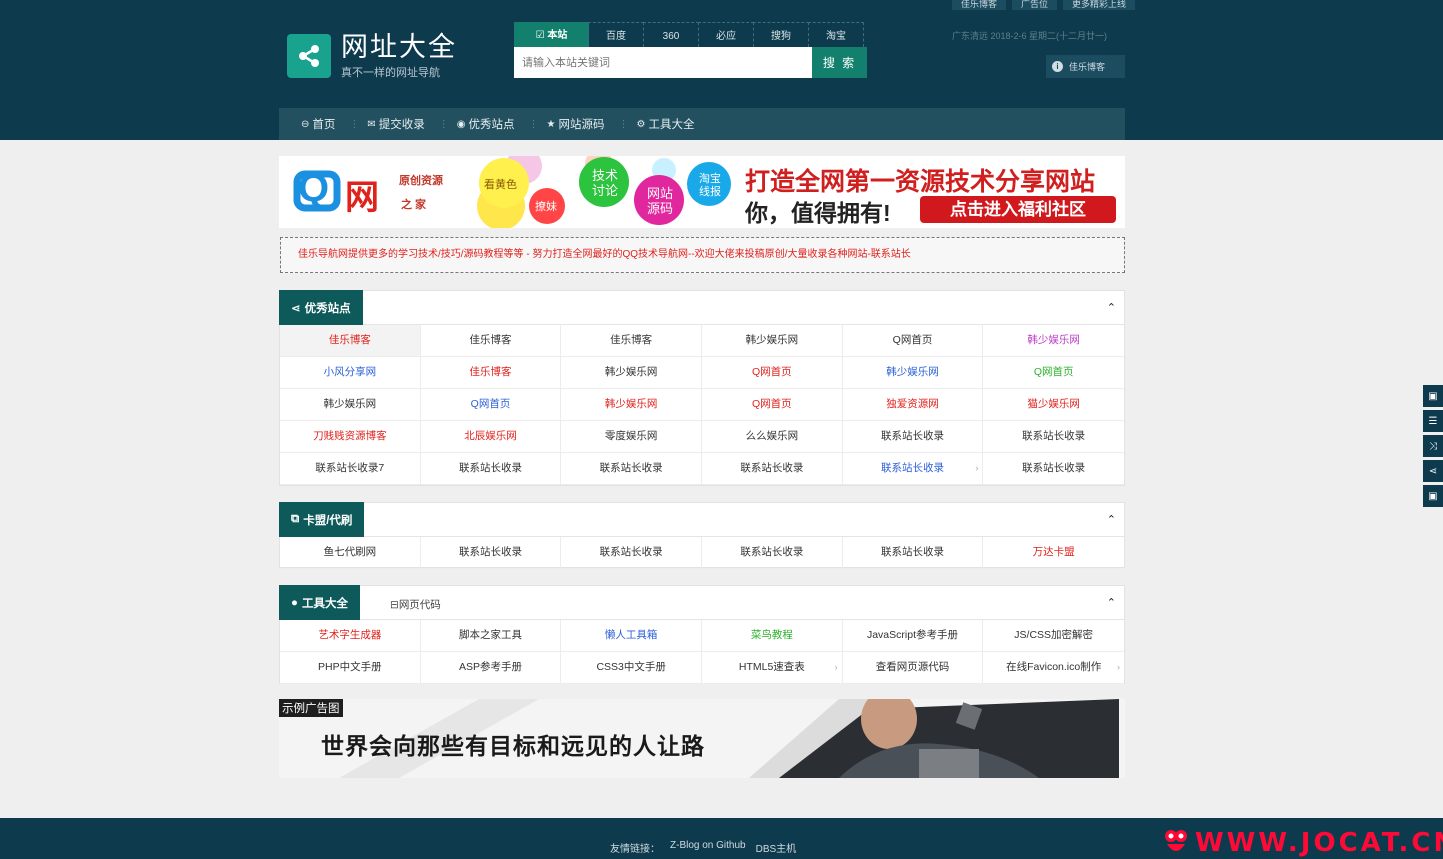  I want to click on site-link: 万达卡盟, so click(1053, 553).